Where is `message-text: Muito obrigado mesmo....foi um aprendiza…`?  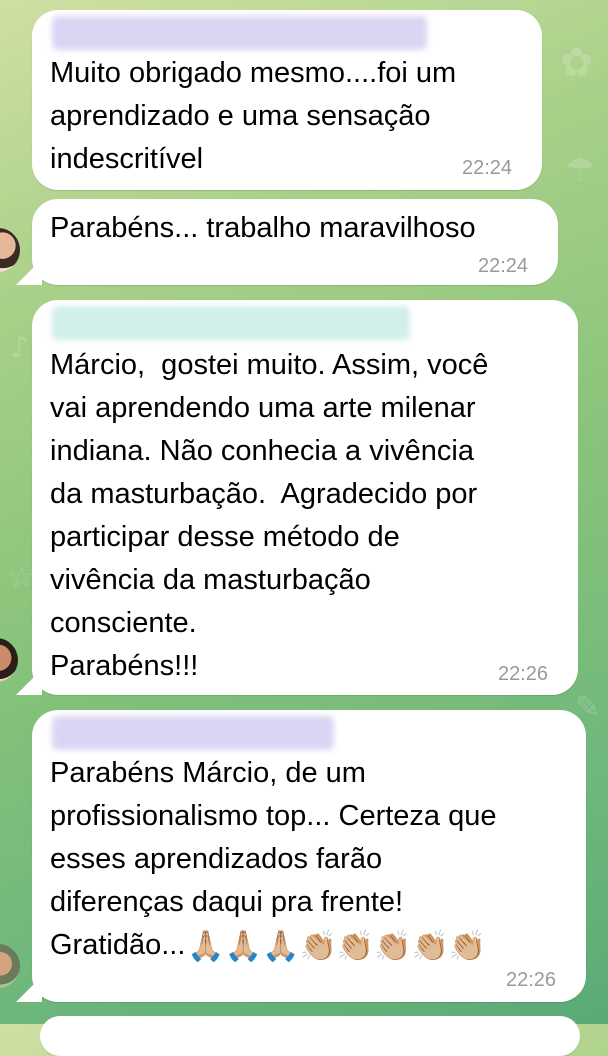 message-text: Muito obrigado mesmo....foi um aprendiza… is located at coordinates (253, 116).